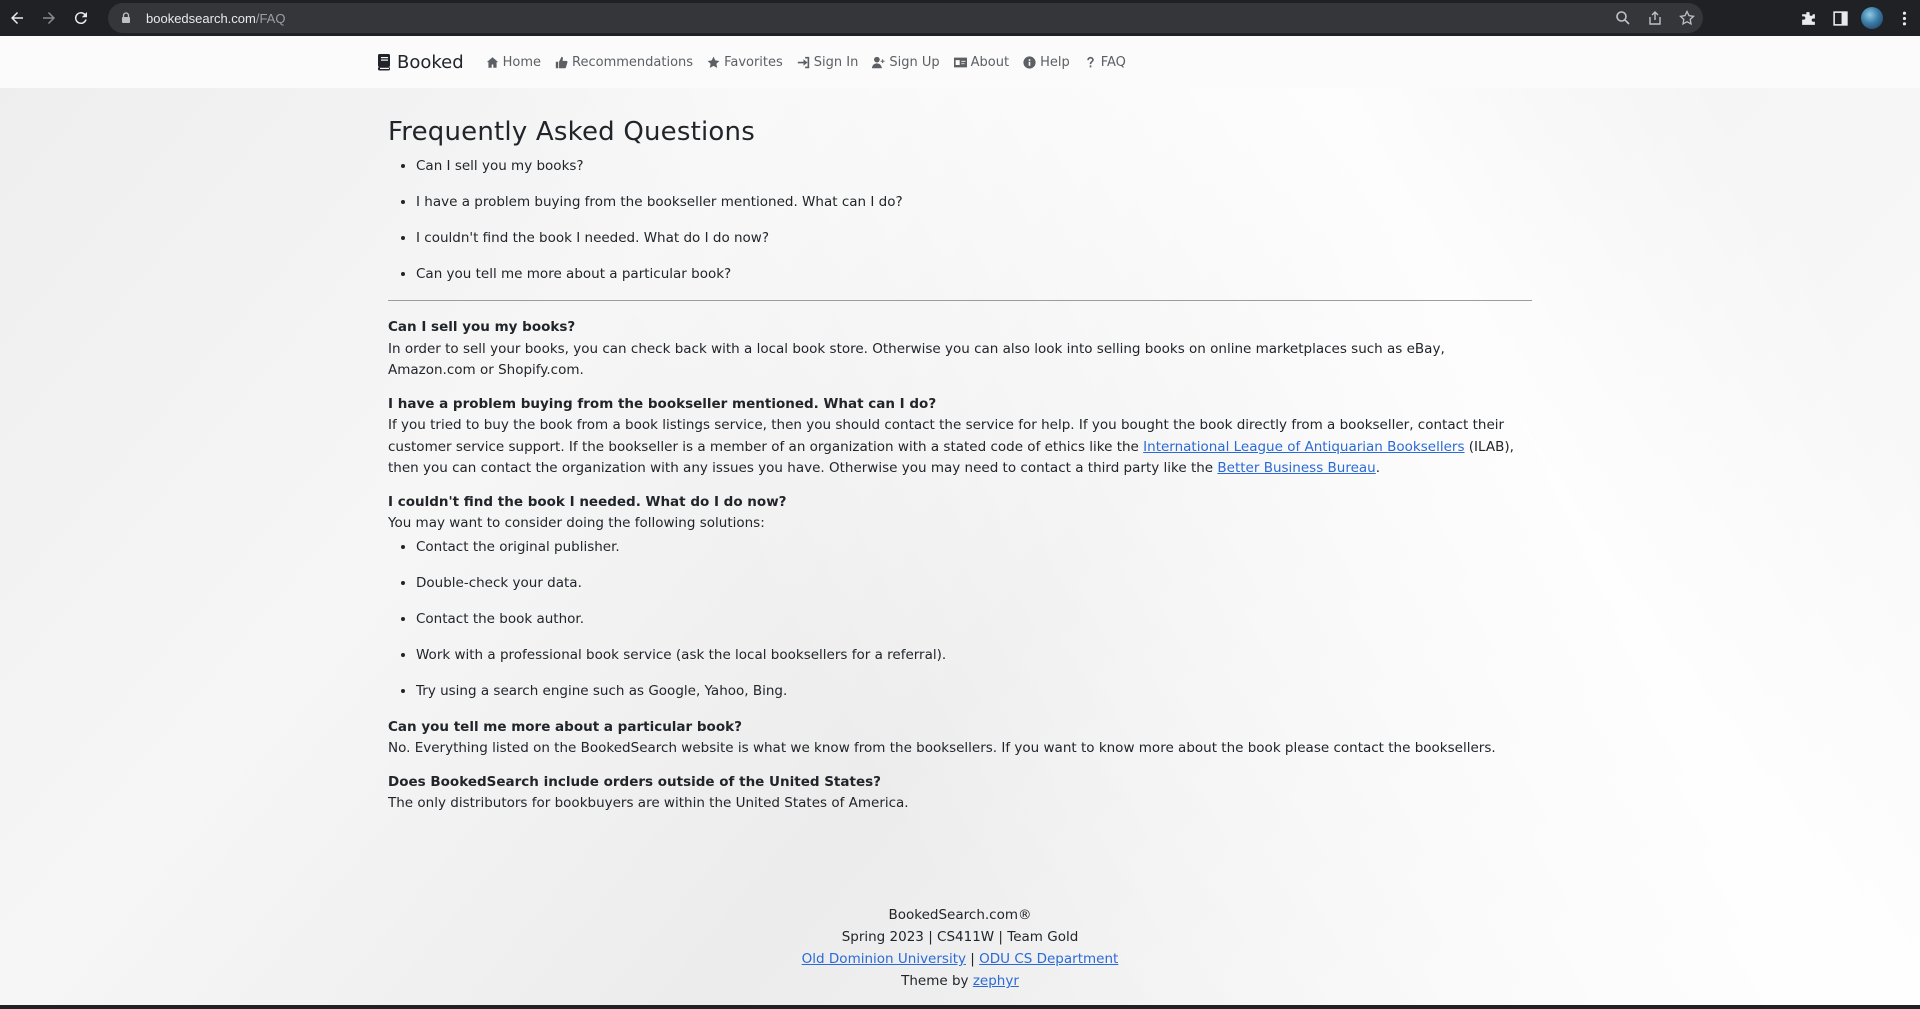  Describe the element at coordinates (884, 959) in the screenshot. I see `odu-link: Old Dominion University` at that location.